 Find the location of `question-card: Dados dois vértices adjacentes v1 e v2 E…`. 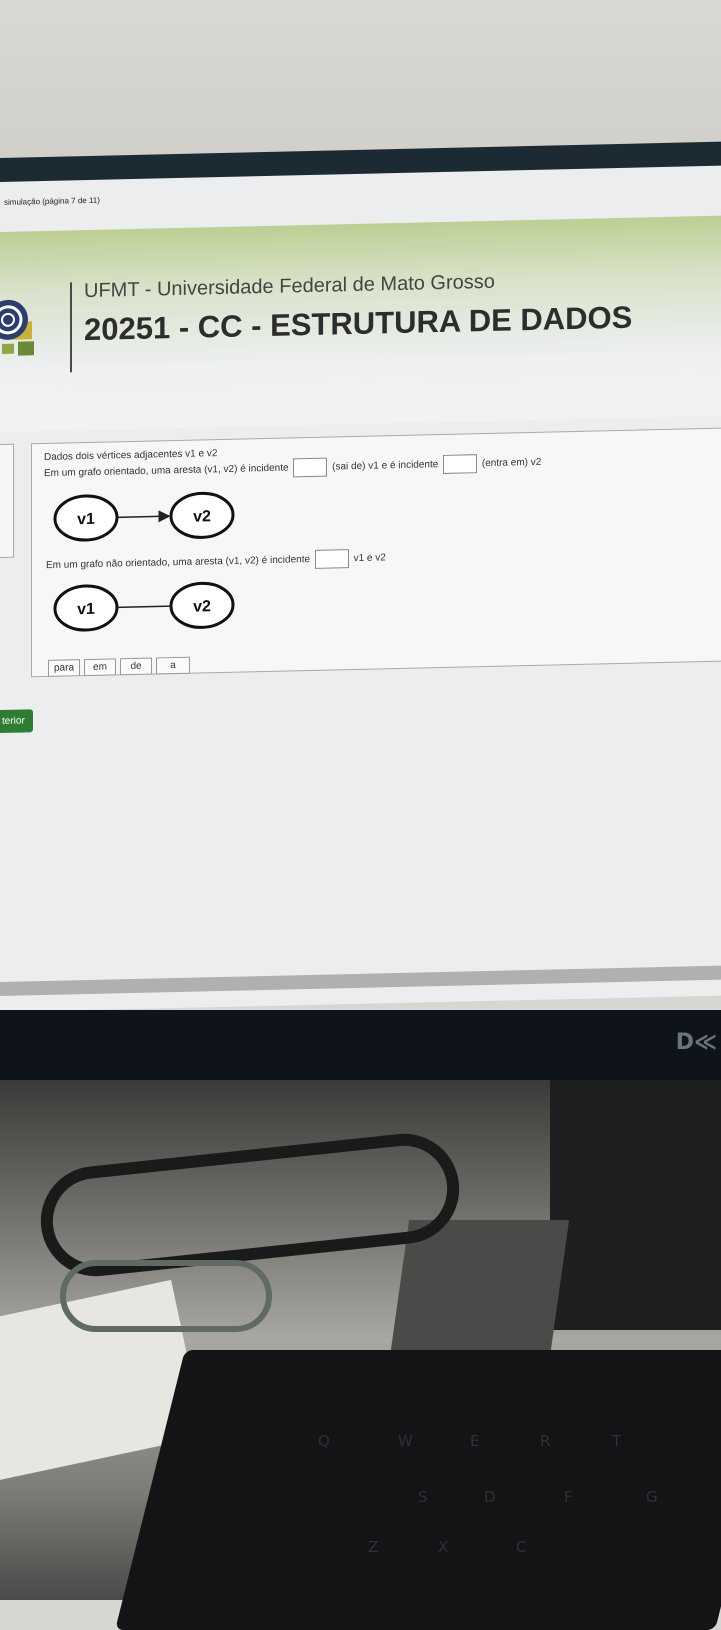

question-card: Dados dois vértices adjacentes v1 e v2 E… is located at coordinates (376, 552).